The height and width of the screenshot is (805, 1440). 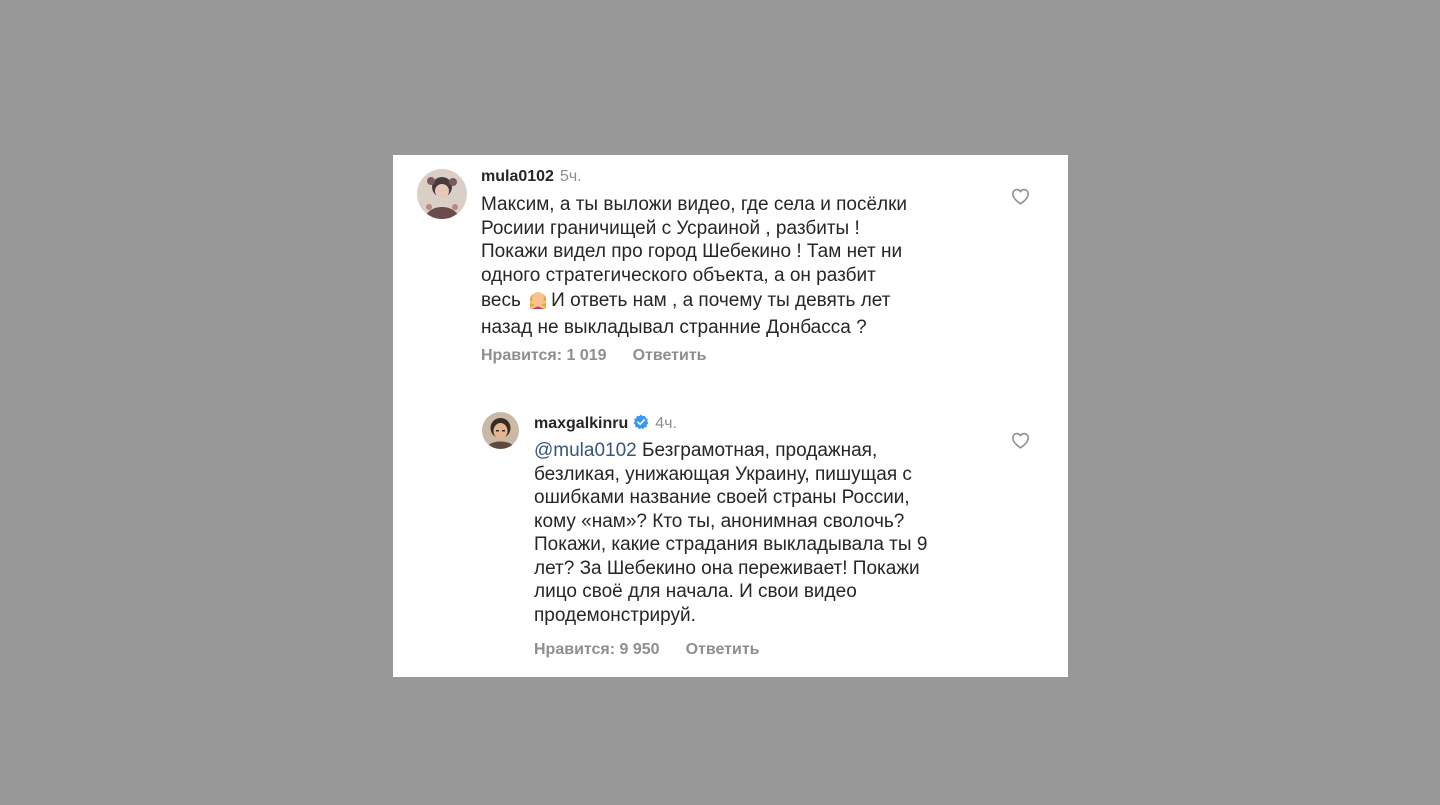 What do you see at coordinates (581, 423) in the screenshot?
I see `username-link: maxgalkinru` at bounding box center [581, 423].